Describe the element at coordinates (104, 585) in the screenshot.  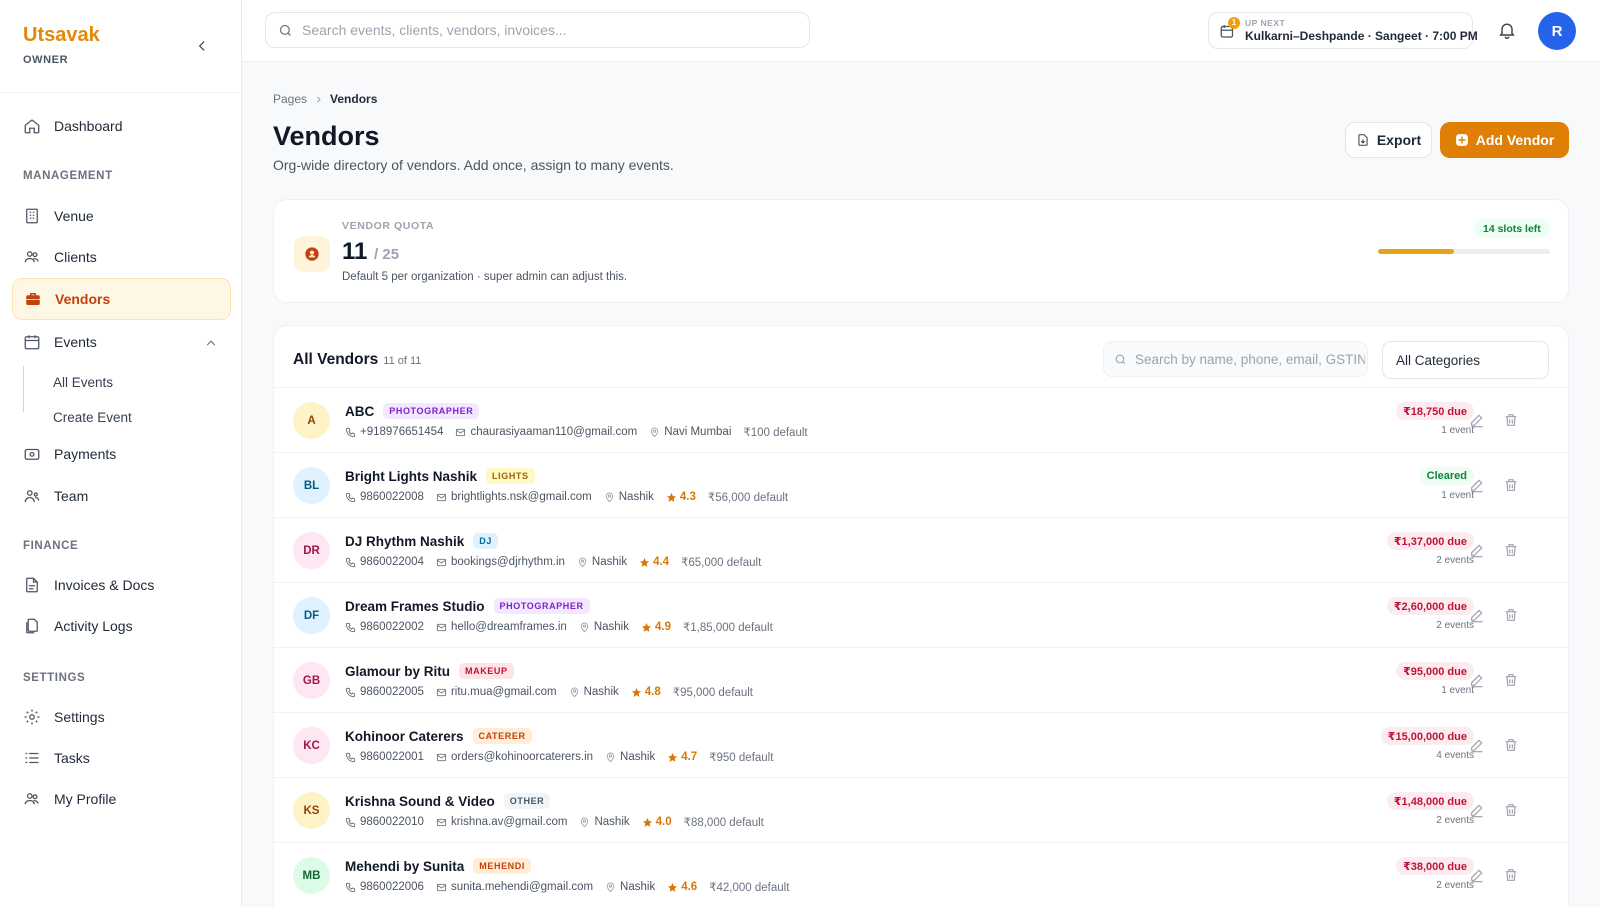
I see `sidebar-item-label: Invoices & Docs` at that location.